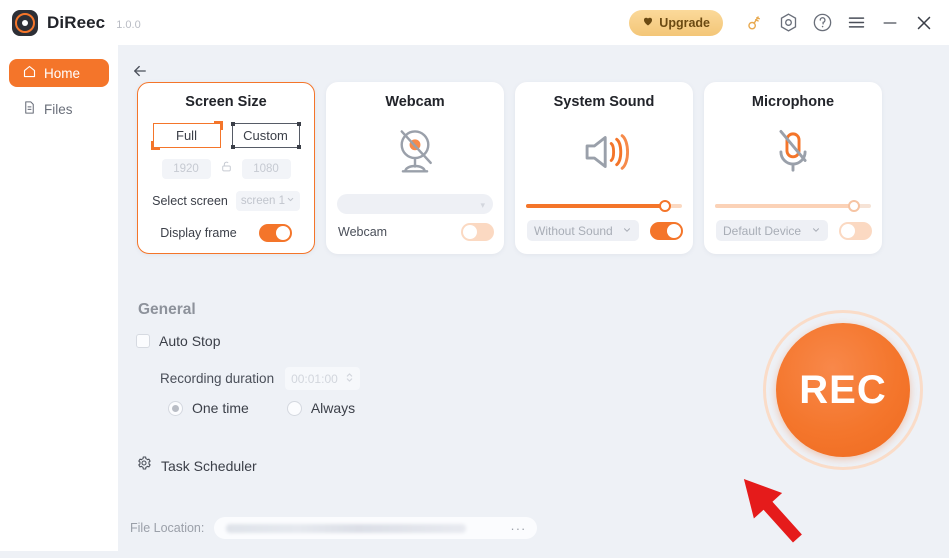 The image size is (949, 558). I want to click on screen-mode-custom-label: Custom, so click(265, 135).